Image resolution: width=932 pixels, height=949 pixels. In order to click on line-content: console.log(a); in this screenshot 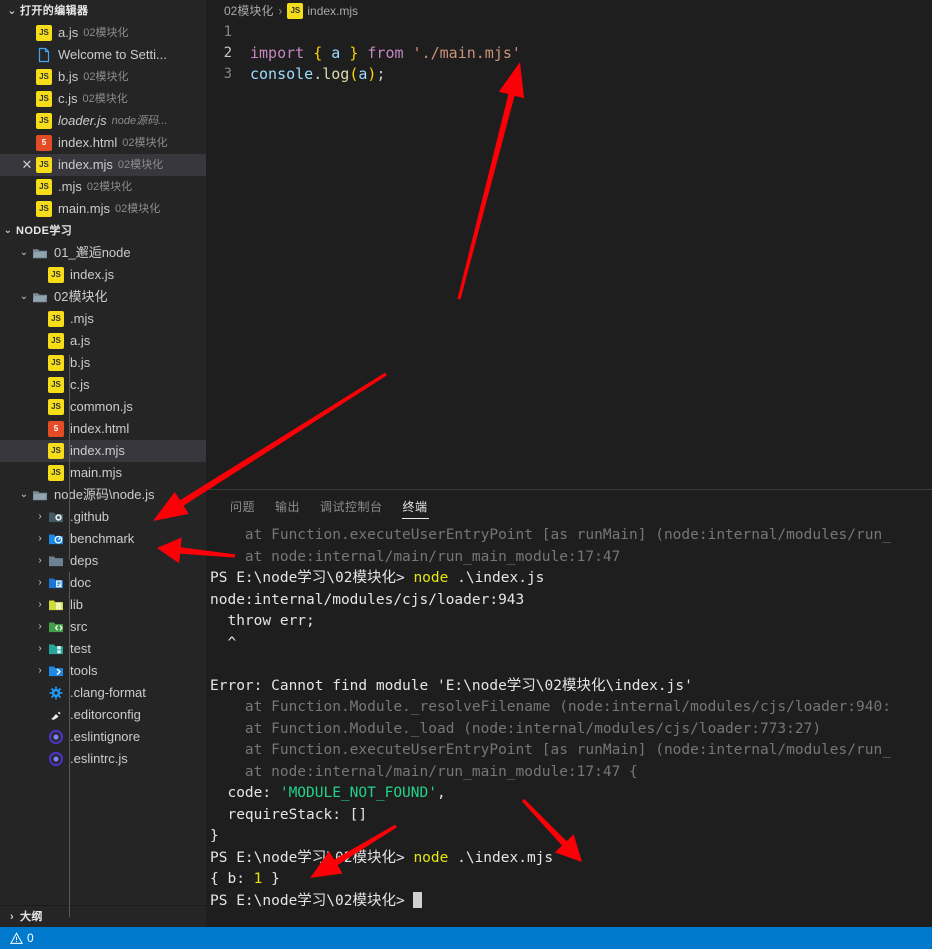, I will do `click(317, 74)`.